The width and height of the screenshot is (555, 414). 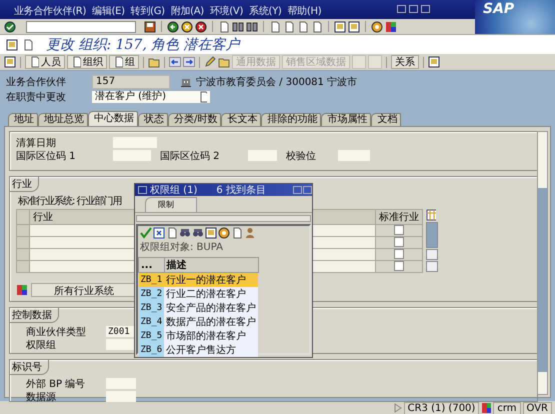 I want to click on all-industry-systems-button: 所有行业系统, so click(x=84, y=290).